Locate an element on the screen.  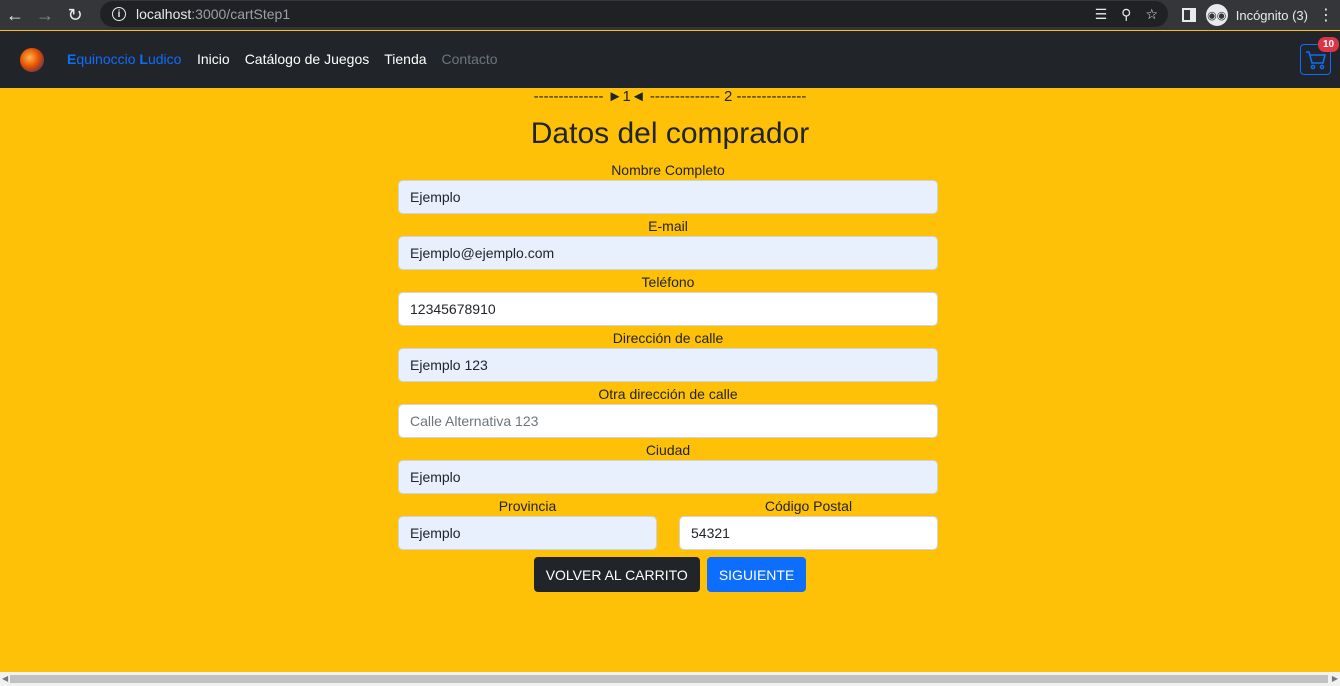
email-input is located at coordinates (668, 253).